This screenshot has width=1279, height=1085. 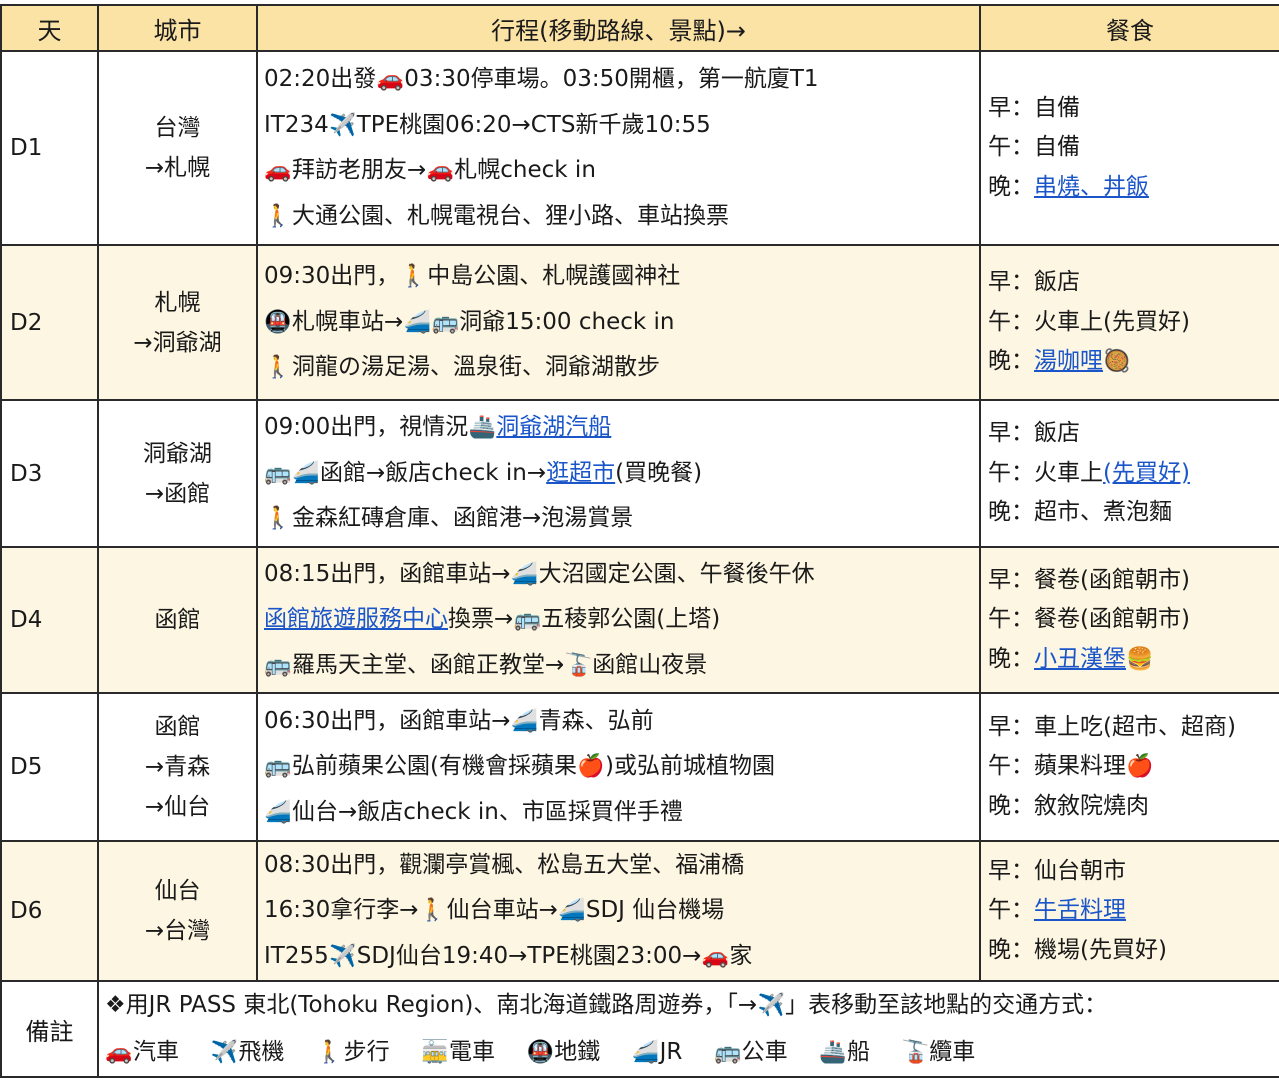 I want to click on day-cell: D1, so click(x=49, y=148).